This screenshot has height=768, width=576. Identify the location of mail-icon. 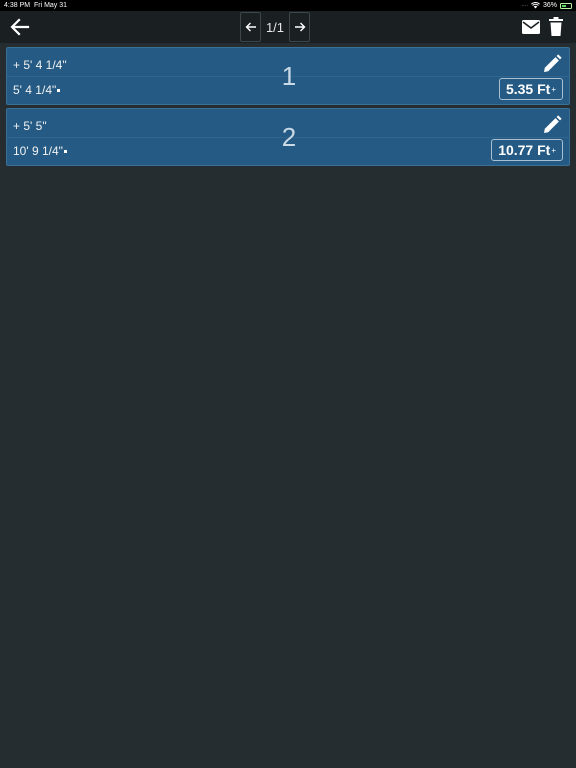
(531, 27).